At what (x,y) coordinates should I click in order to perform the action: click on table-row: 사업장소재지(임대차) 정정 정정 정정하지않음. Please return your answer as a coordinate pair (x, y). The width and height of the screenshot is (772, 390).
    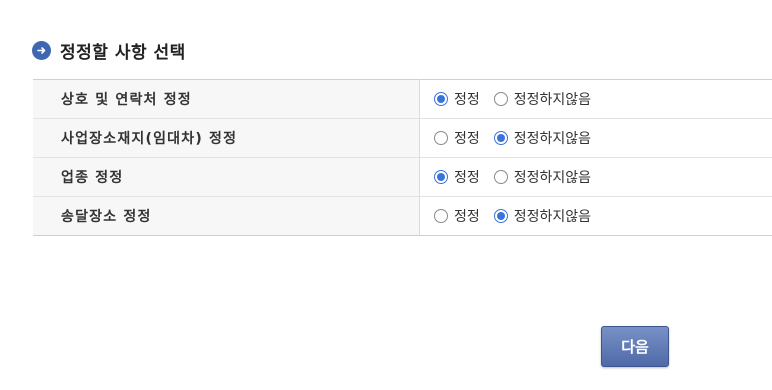
    Looking at the image, I should click on (402, 138).